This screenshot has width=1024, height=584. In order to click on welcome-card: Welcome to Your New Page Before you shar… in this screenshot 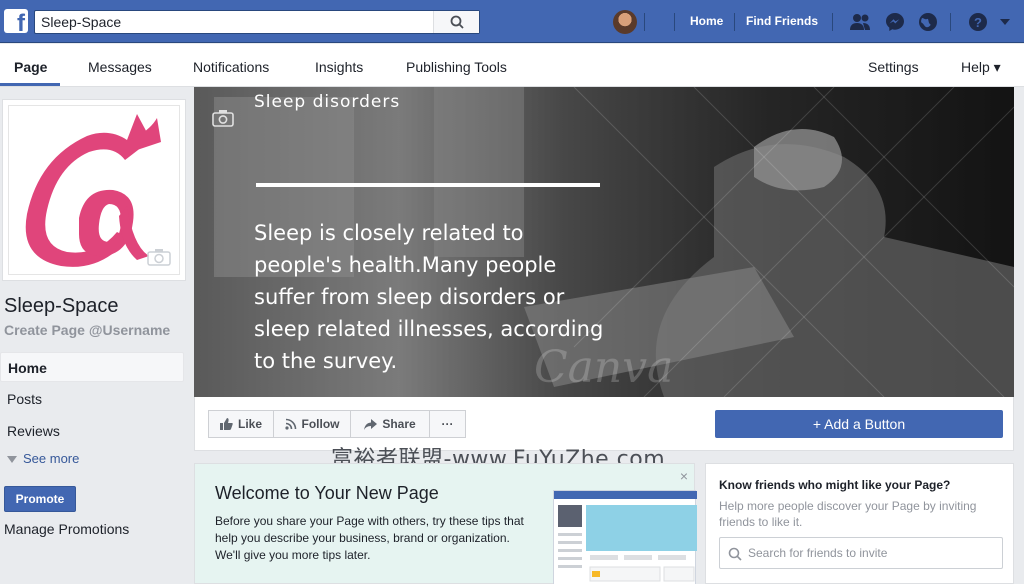, I will do `click(445, 523)`.